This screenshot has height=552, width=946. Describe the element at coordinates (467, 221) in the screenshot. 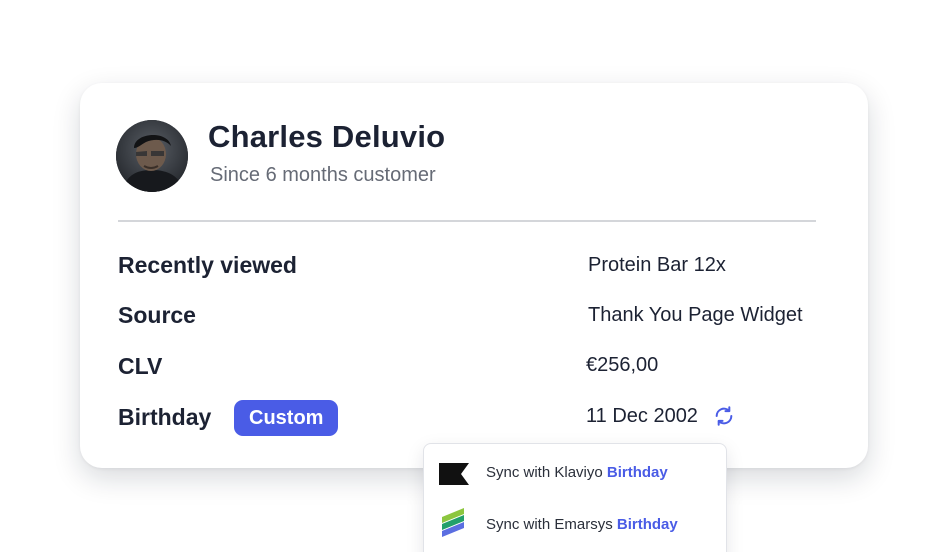

I see `divider` at that location.